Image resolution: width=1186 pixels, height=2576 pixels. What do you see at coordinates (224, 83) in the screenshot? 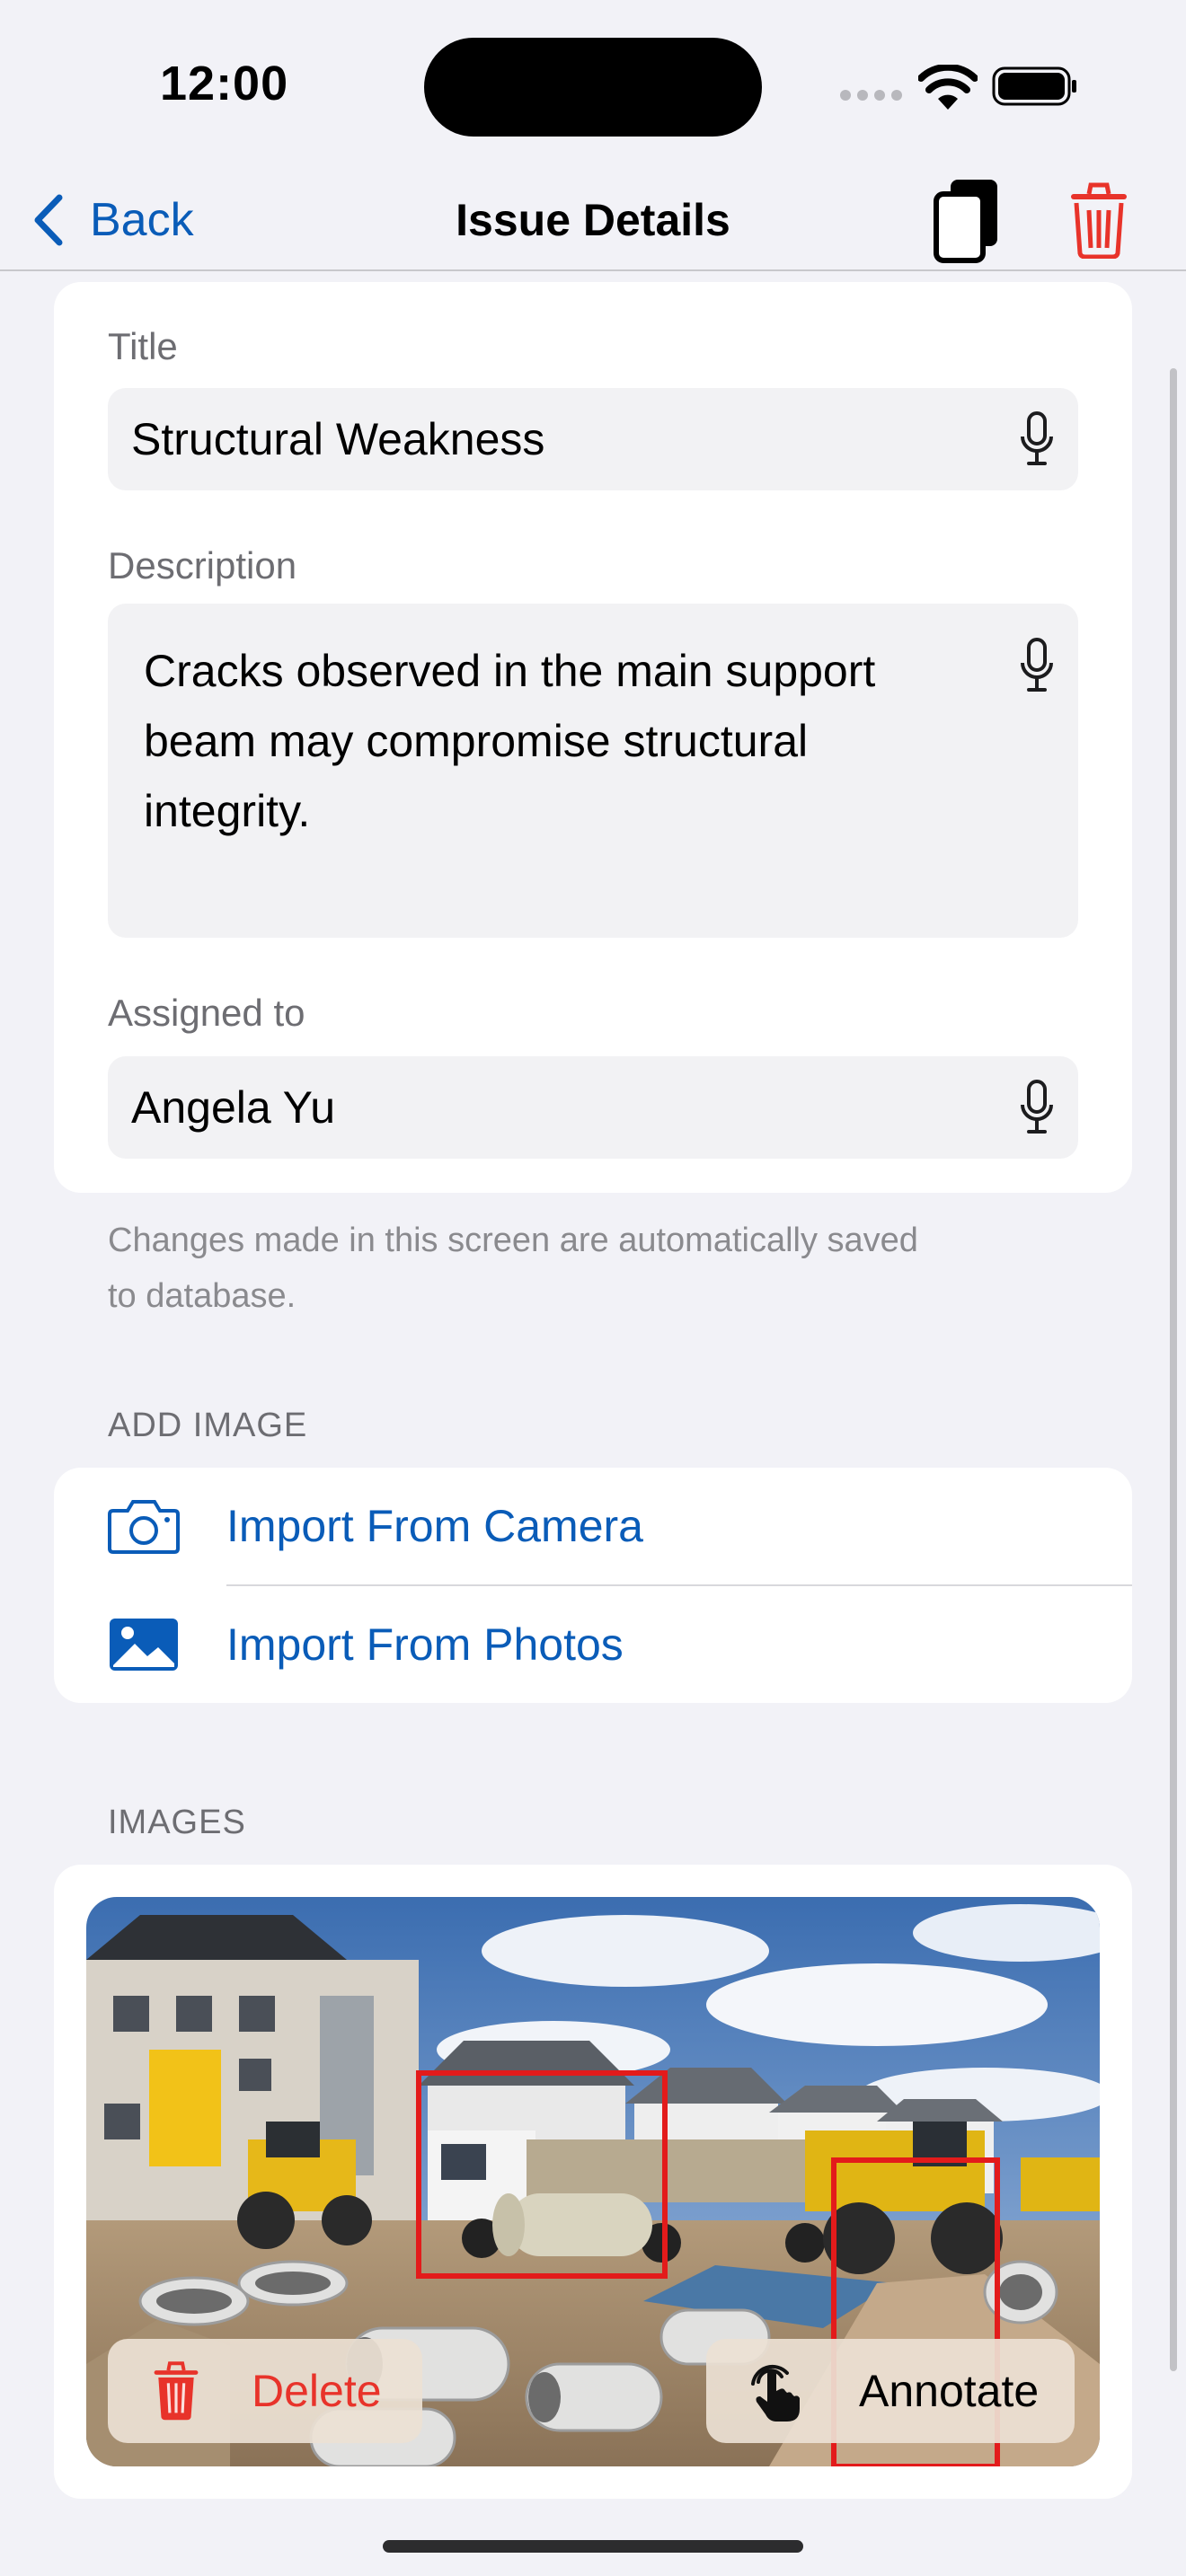
I see `status-time: 12:00` at bounding box center [224, 83].